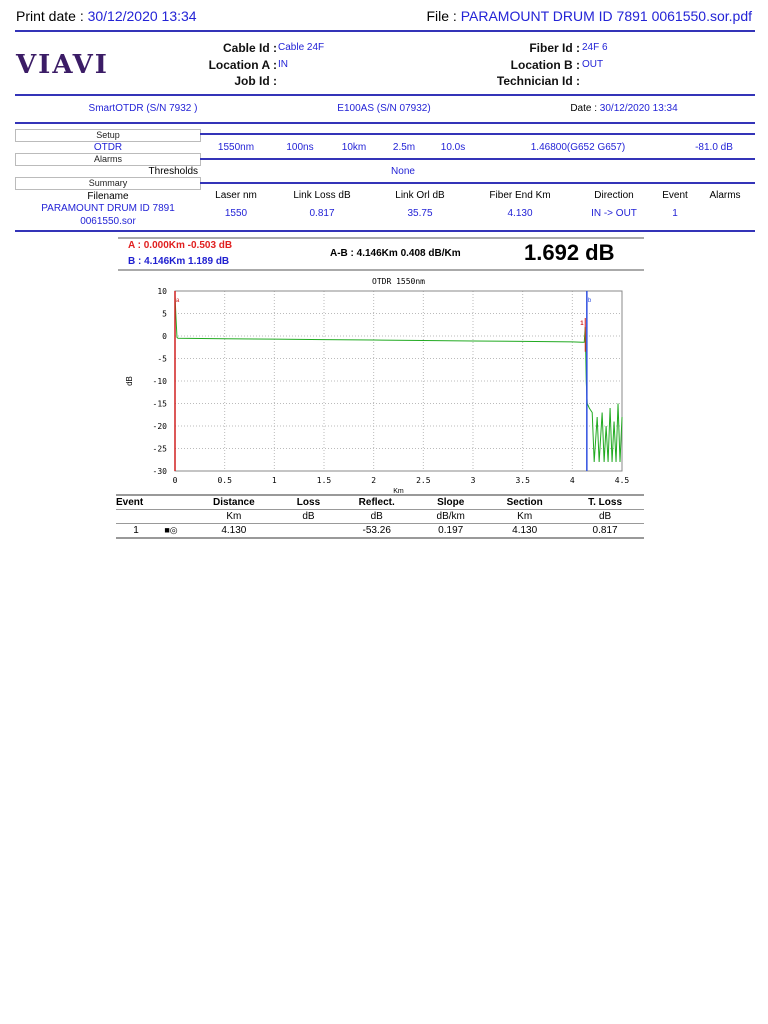 The width and height of the screenshot is (768, 1024). What do you see at coordinates (582, 324) in the screenshot?
I see `event-marker-label: 1` at bounding box center [582, 324].